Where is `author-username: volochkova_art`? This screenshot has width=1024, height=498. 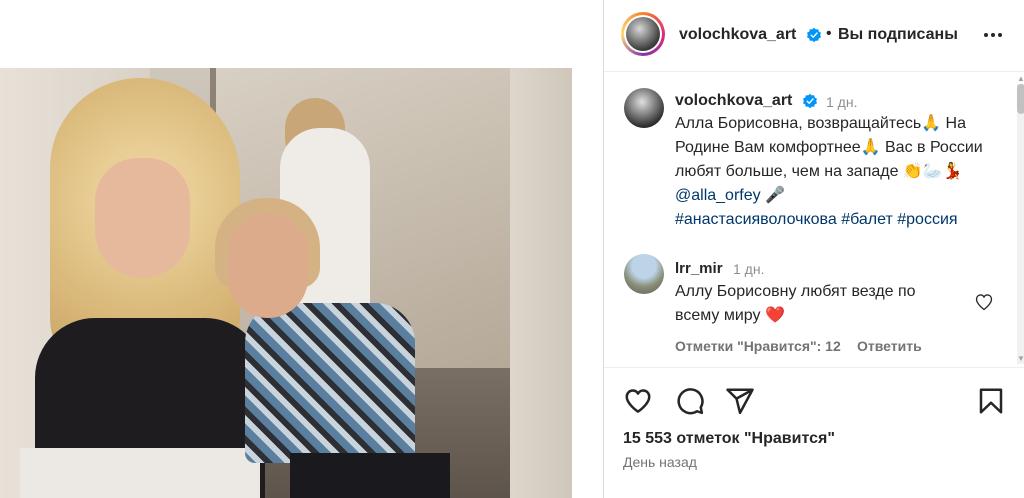
author-username: volochkova_art is located at coordinates (737, 35).